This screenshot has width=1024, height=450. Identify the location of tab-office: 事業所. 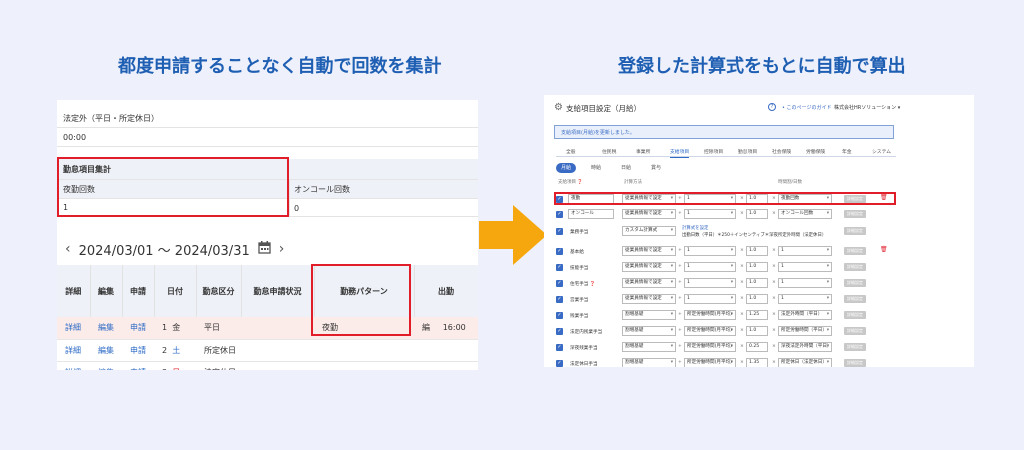
(643, 151).